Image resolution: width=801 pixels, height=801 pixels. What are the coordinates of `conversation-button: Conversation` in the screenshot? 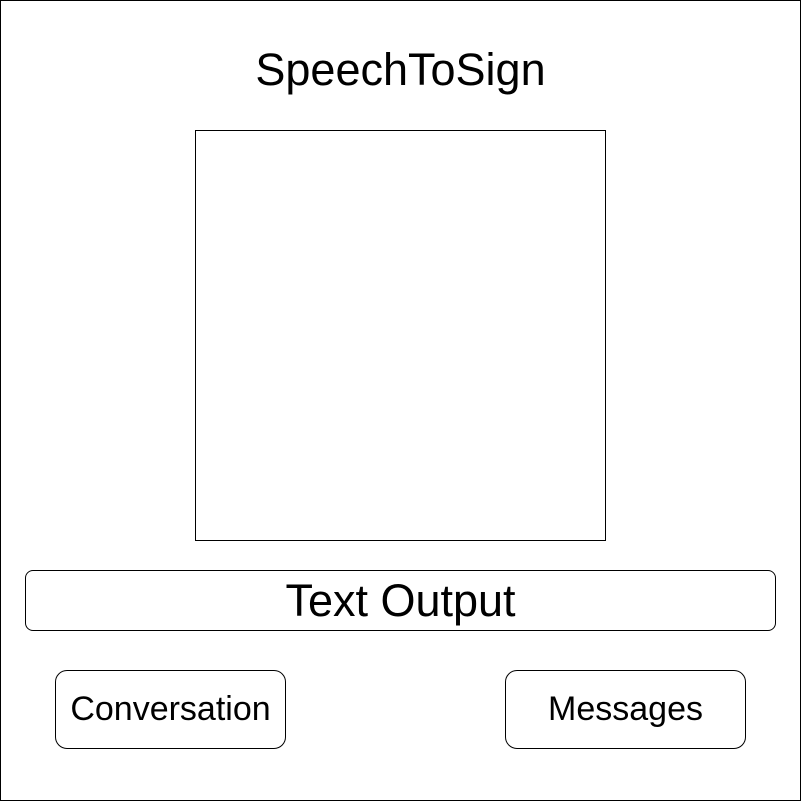 It's located at (170, 709).